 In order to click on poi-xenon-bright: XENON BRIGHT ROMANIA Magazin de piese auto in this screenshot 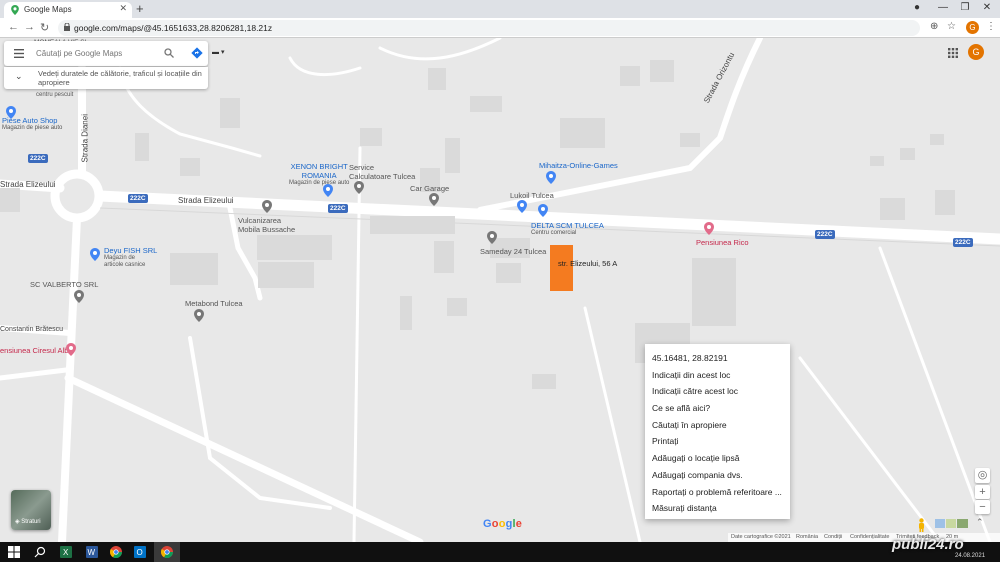, I will do `click(319, 174)`.